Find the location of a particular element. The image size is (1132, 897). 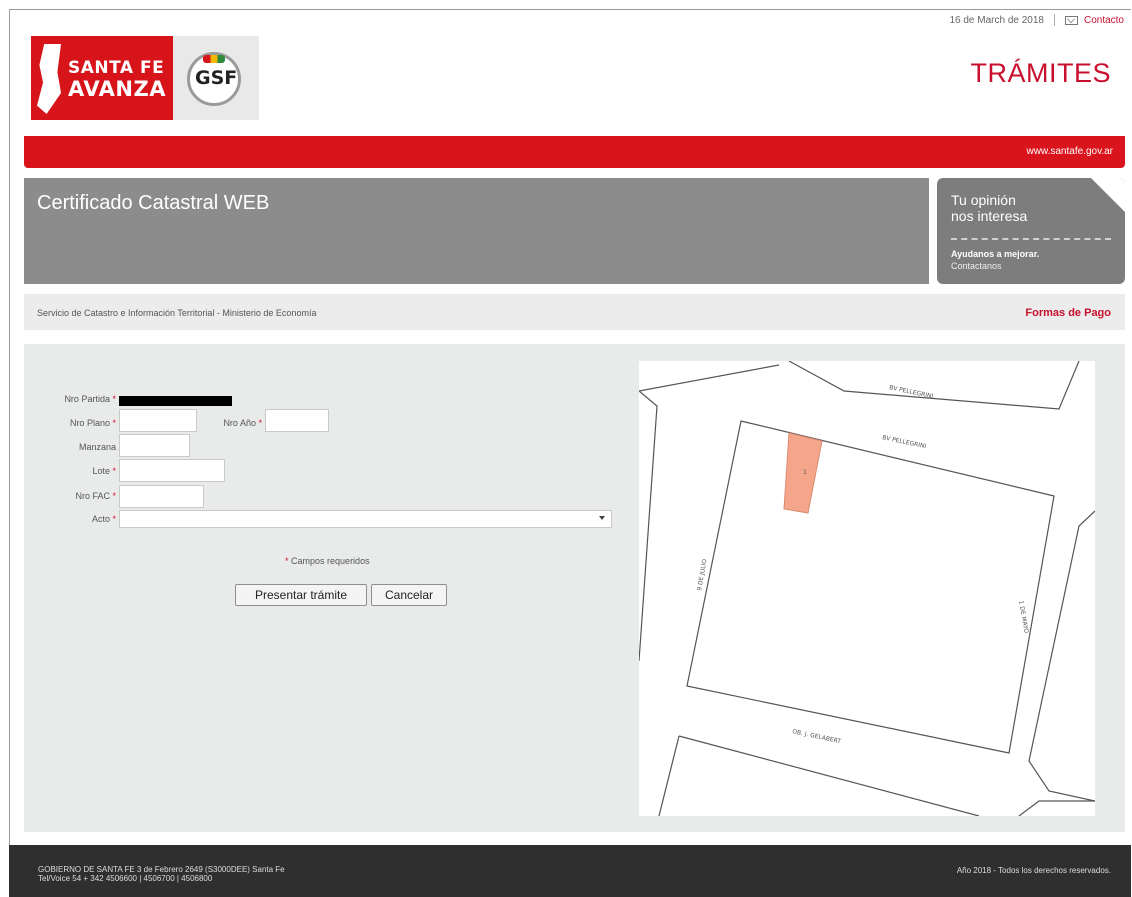

red-band: www.santafe.gov.ar is located at coordinates (574, 152).